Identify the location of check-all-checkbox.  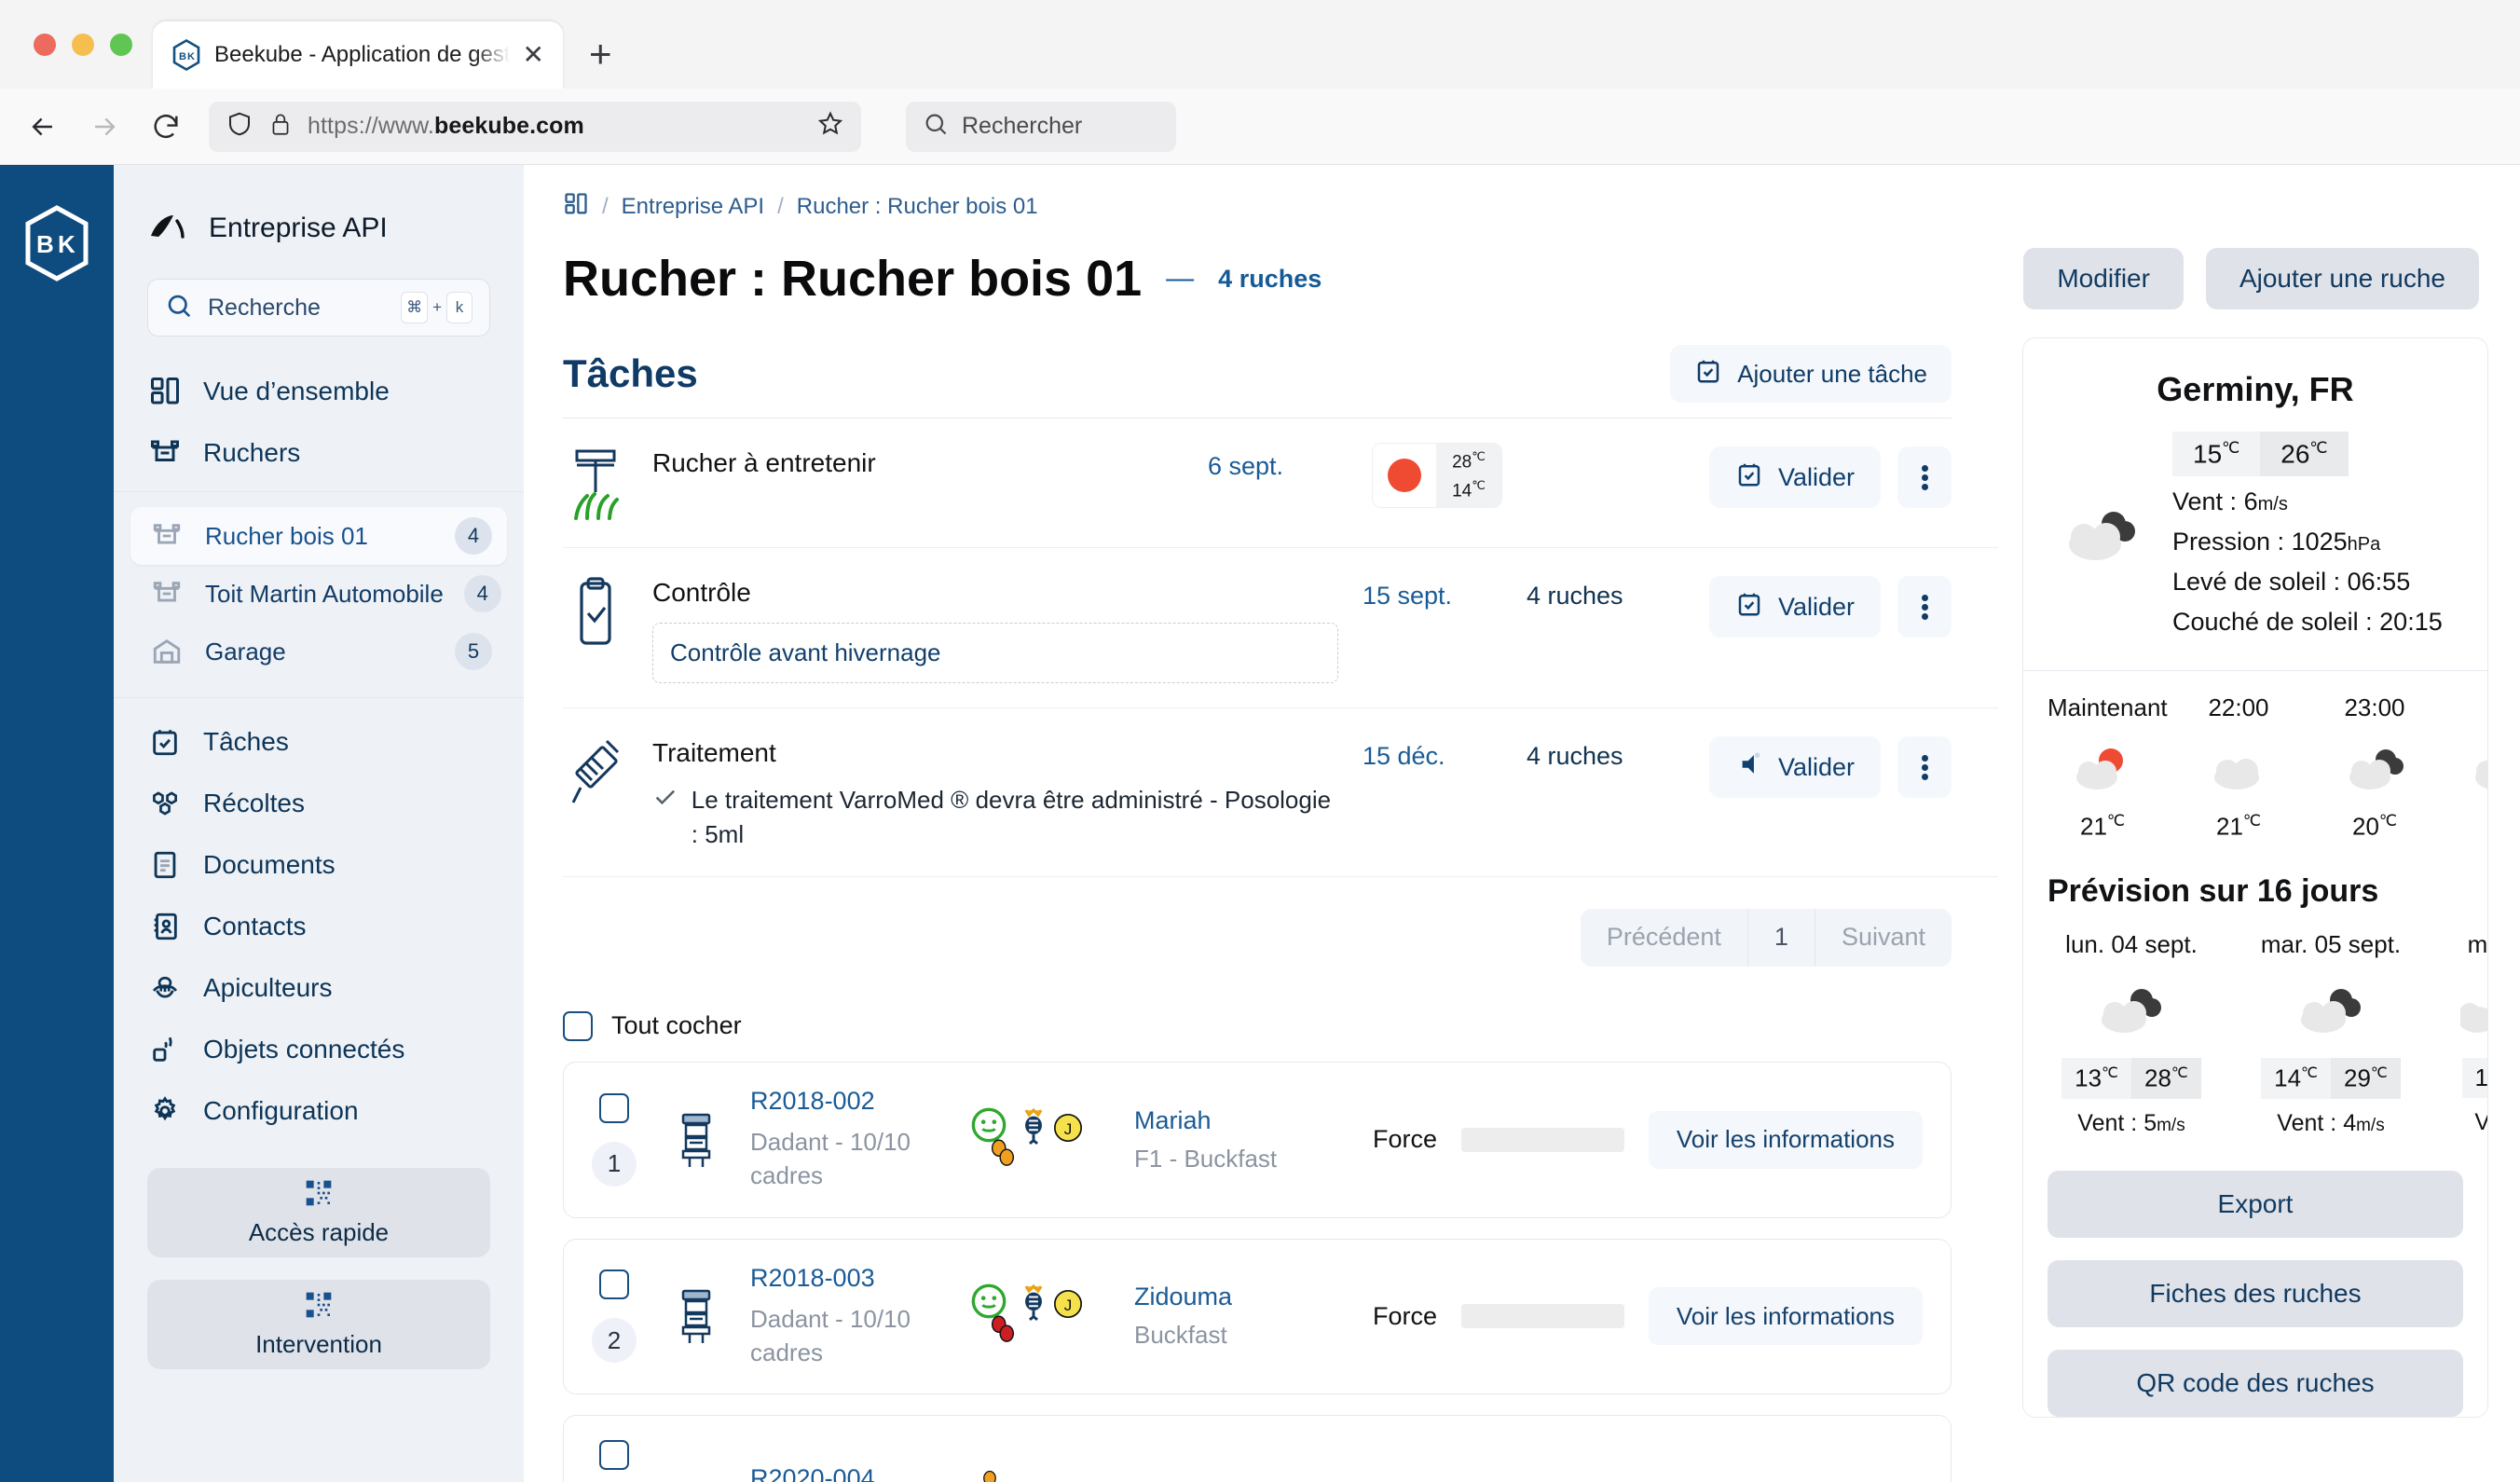
(578, 1025).